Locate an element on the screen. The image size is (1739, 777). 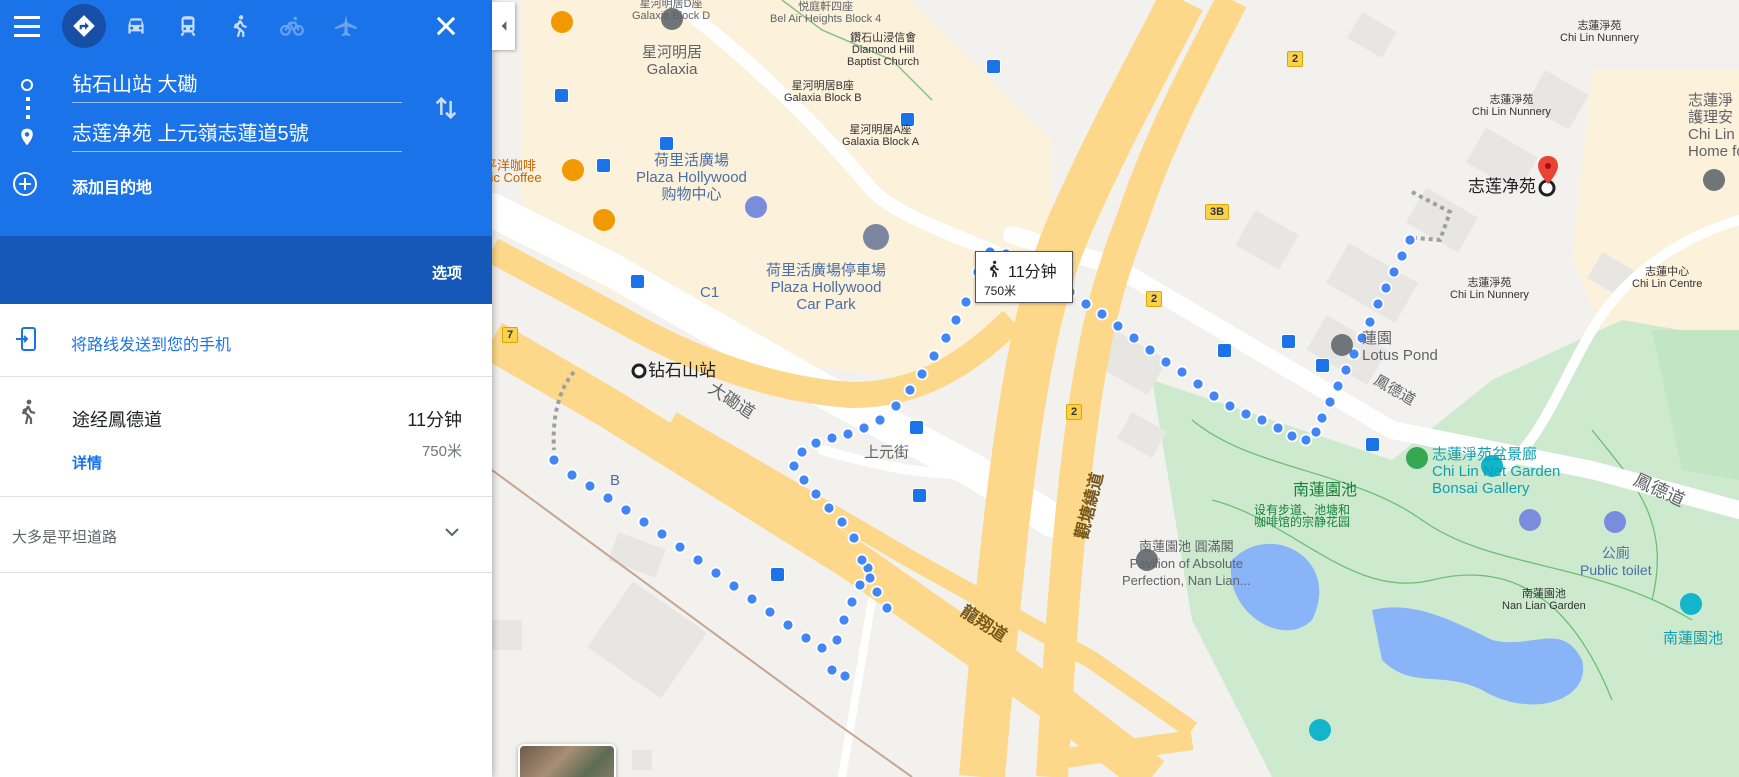
poi-label: 平洋咖啡 ific Coffee is located at coordinates (517, 171).